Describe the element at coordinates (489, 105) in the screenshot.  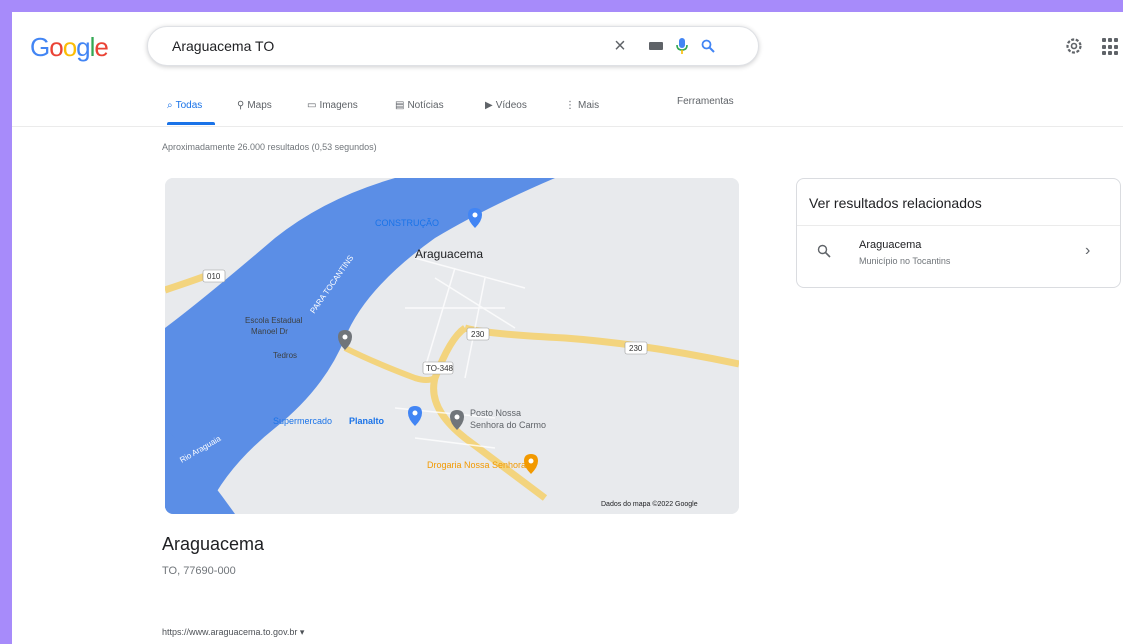
I see `video-icon: ▶` at that location.